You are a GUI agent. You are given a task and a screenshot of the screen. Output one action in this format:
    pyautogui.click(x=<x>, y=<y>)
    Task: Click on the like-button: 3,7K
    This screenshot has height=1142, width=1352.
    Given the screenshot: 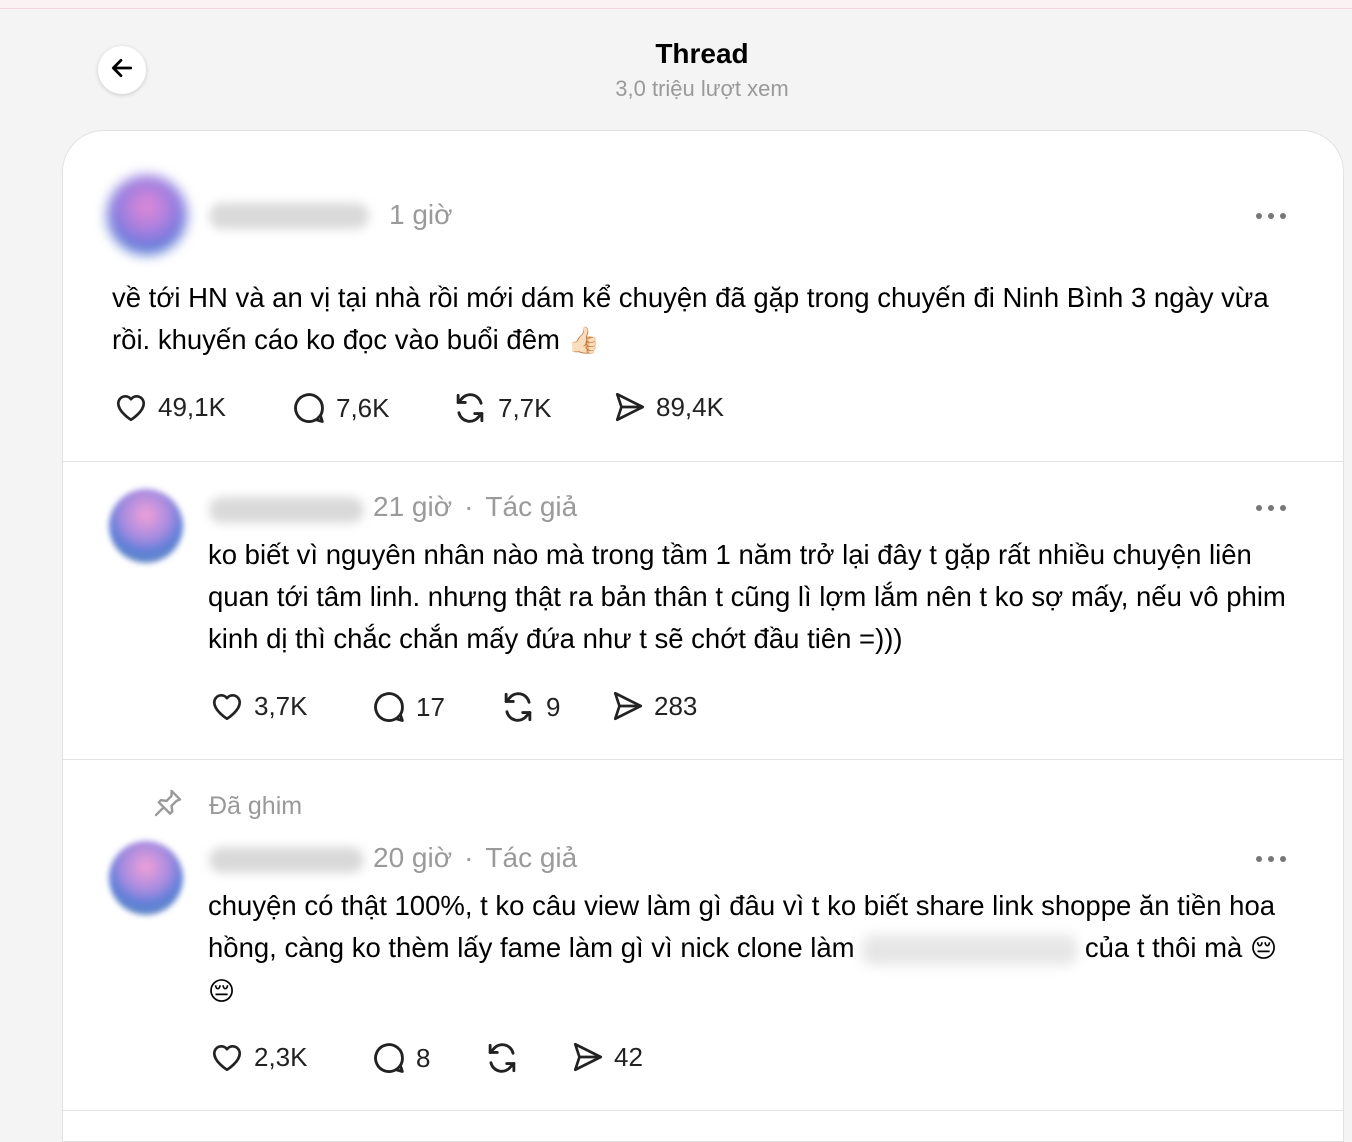 What is the action you would take?
    pyautogui.click(x=258, y=706)
    